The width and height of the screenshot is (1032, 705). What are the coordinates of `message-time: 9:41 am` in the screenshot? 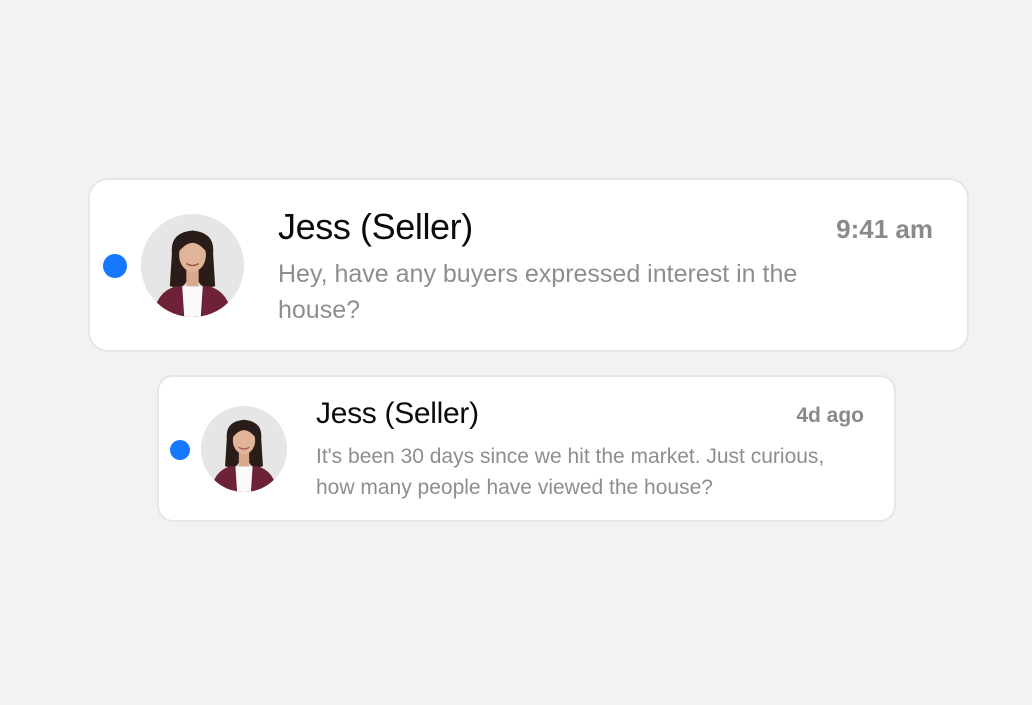 It's located at (884, 229).